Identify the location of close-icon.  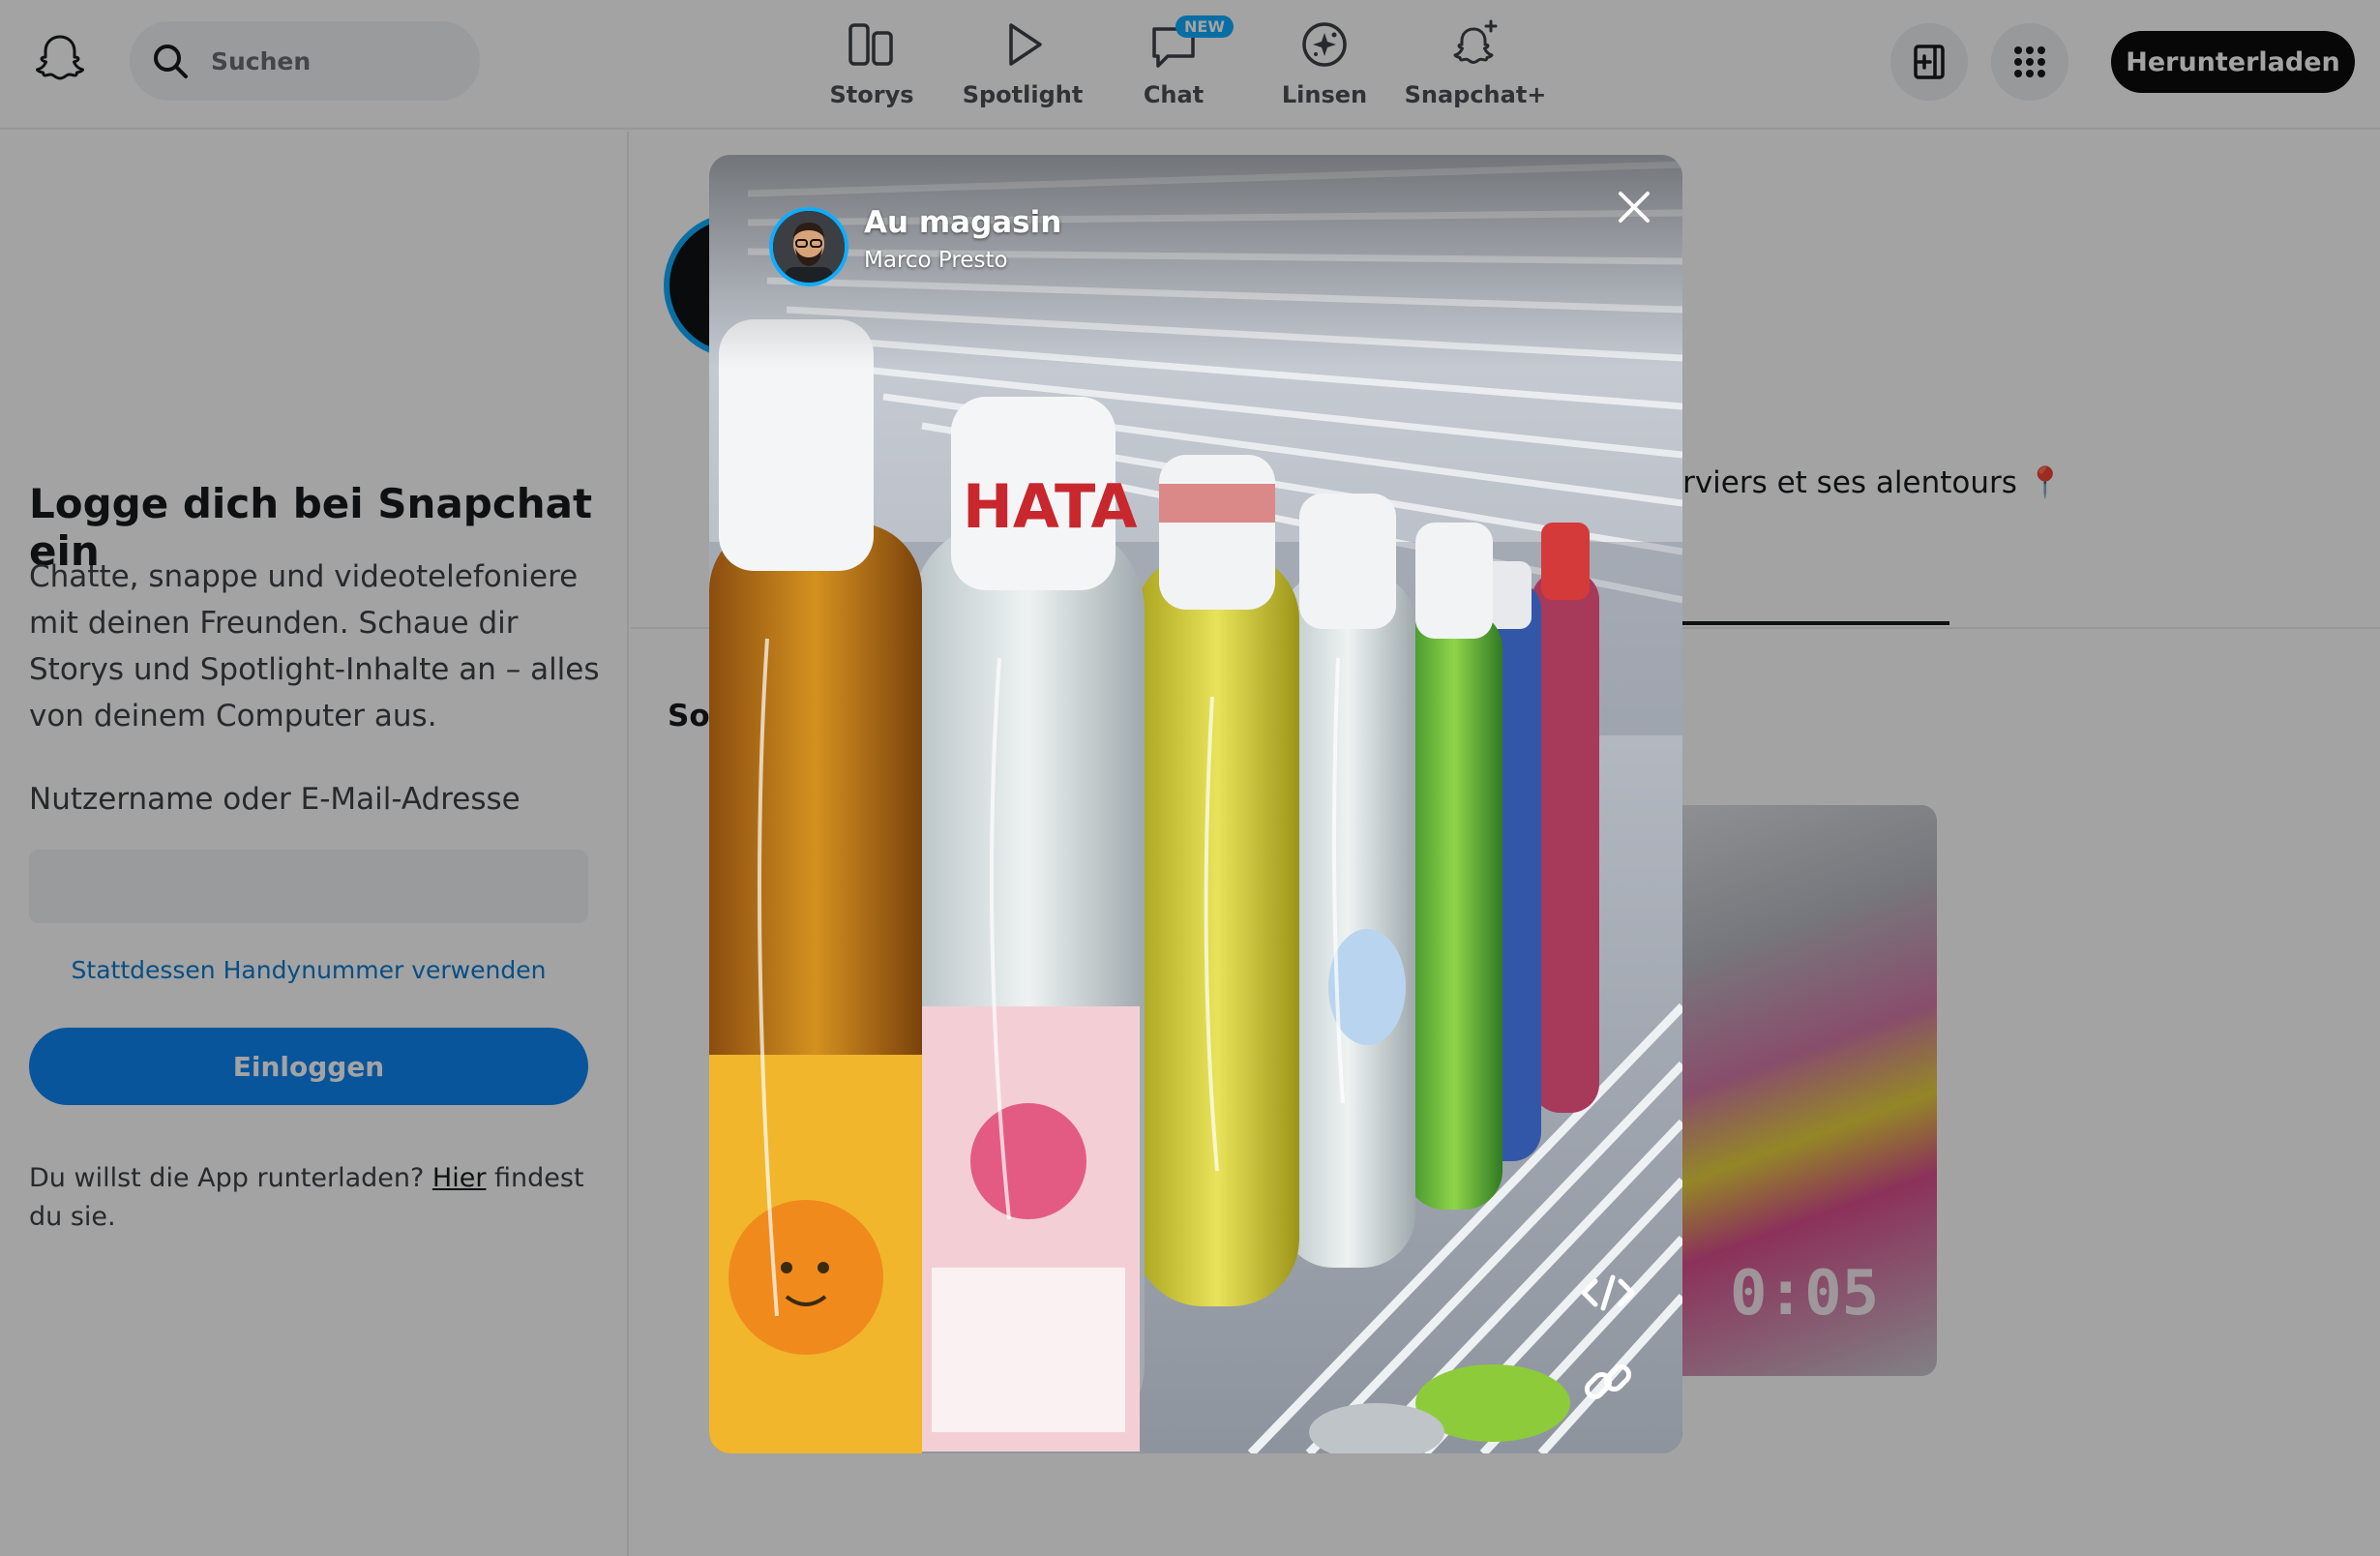
(1634, 207).